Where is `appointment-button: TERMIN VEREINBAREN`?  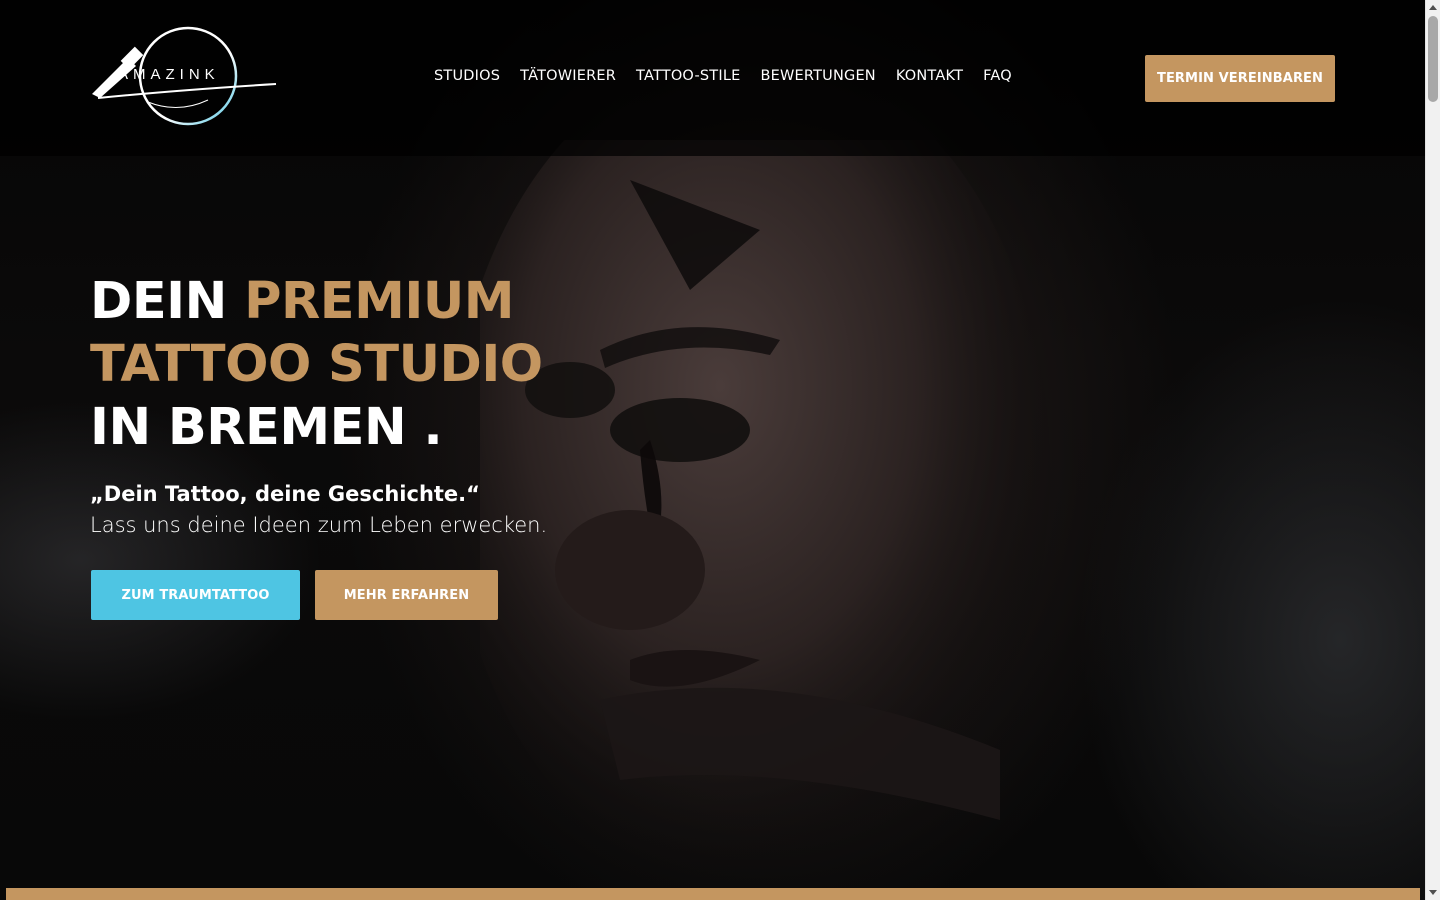
appointment-button: TERMIN VEREINBAREN is located at coordinates (1240, 78).